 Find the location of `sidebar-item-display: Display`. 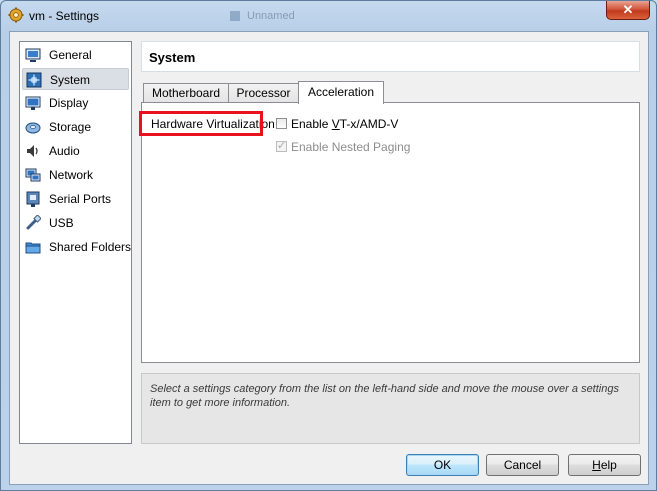

sidebar-item-display: Display is located at coordinates (75, 103).